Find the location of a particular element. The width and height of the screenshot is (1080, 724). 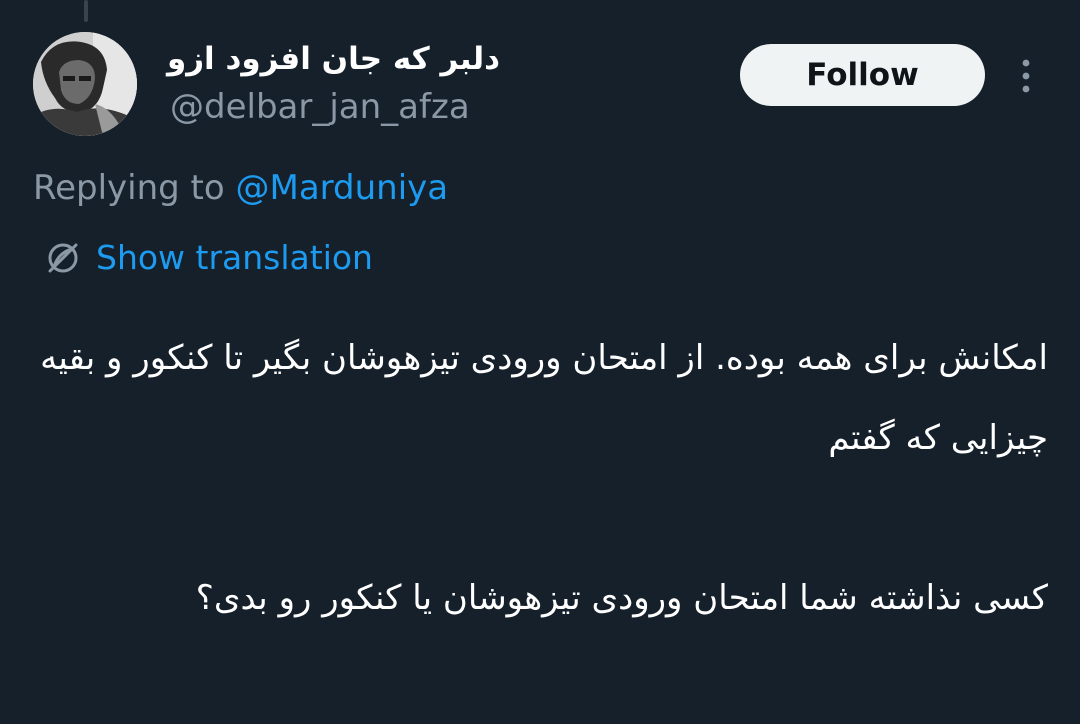

follow-button: Follow is located at coordinates (862, 75).